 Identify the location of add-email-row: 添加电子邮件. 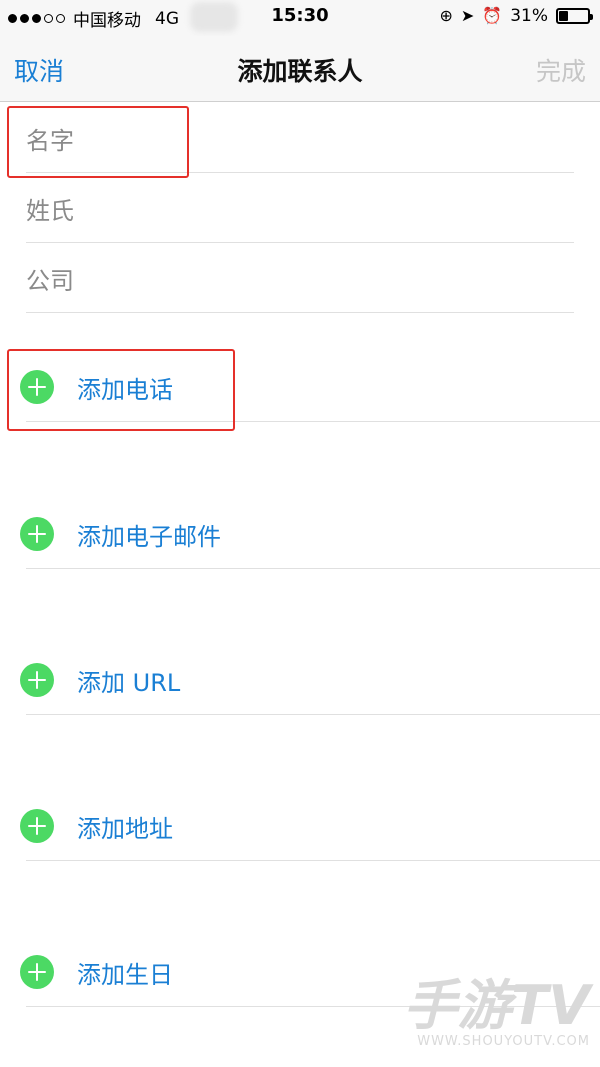
(300, 533).